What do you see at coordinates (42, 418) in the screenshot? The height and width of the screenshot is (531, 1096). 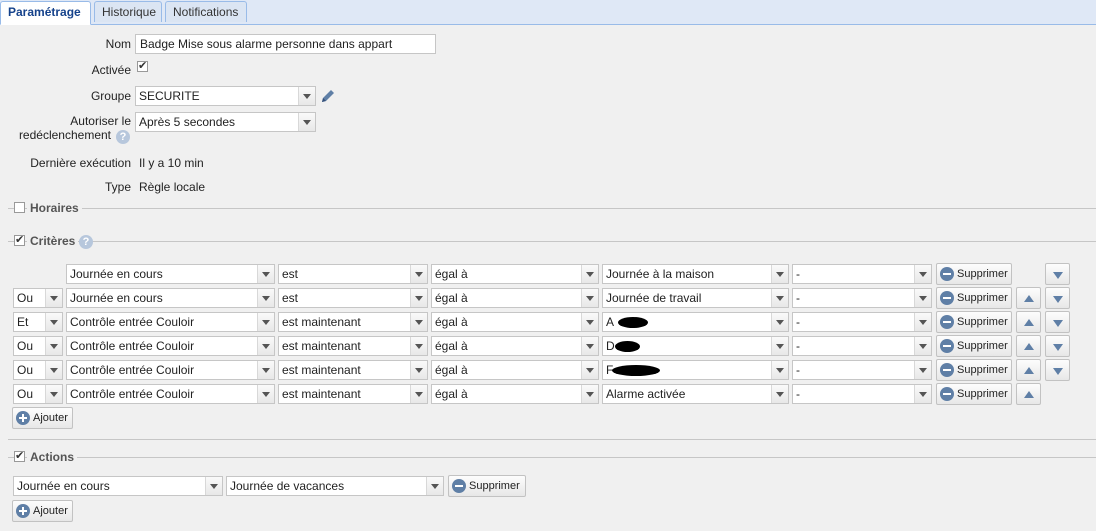 I see `criteres-add-button: Ajouter` at bounding box center [42, 418].